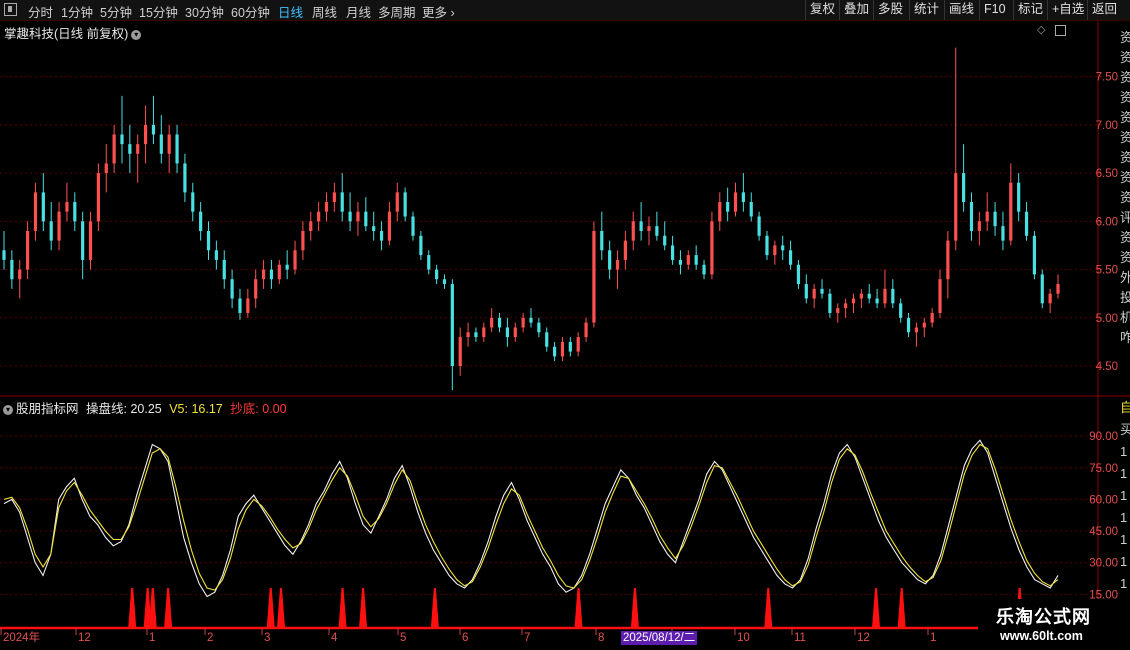 The height and width of the screenshot is (650, 1130). What do you see at coordinates (1060, 30) in the screenshot?
I see `panel-toggle-icon` at bounding box center [1060, 30].